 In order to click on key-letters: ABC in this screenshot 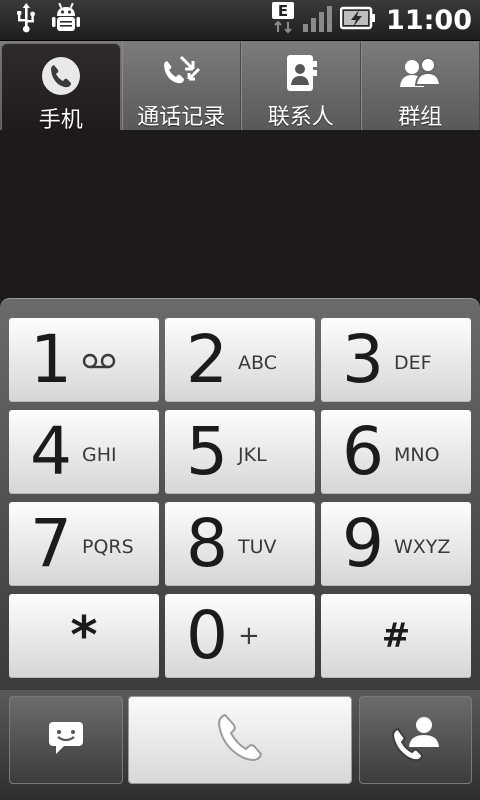, I will do `click(257, 363)`.